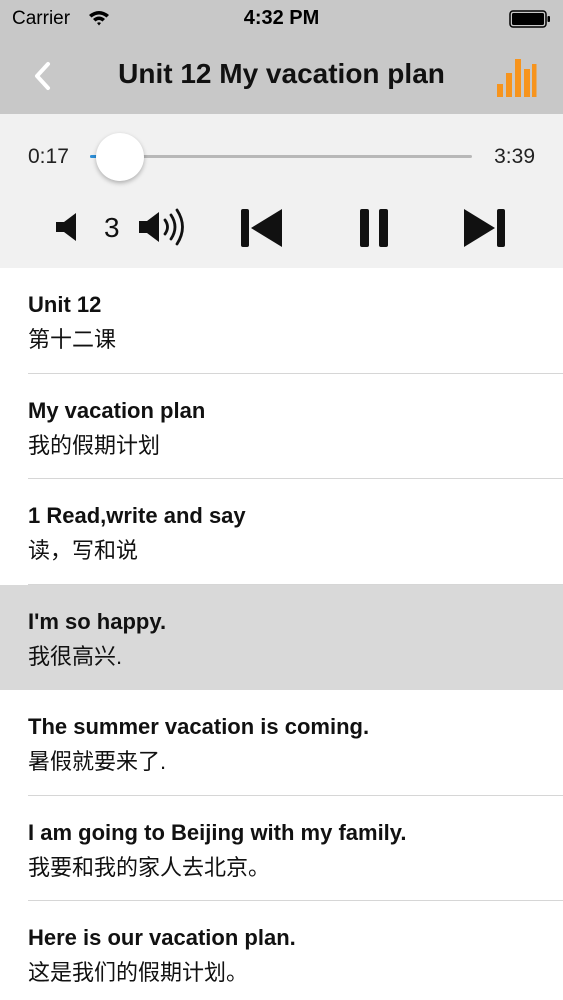 The height and width of the screenshot is (1000, 563). What do you see at coordinates (65, 304) in the screenshot?
I see `english-text: Unit 12` at bounding box center [65, 304].